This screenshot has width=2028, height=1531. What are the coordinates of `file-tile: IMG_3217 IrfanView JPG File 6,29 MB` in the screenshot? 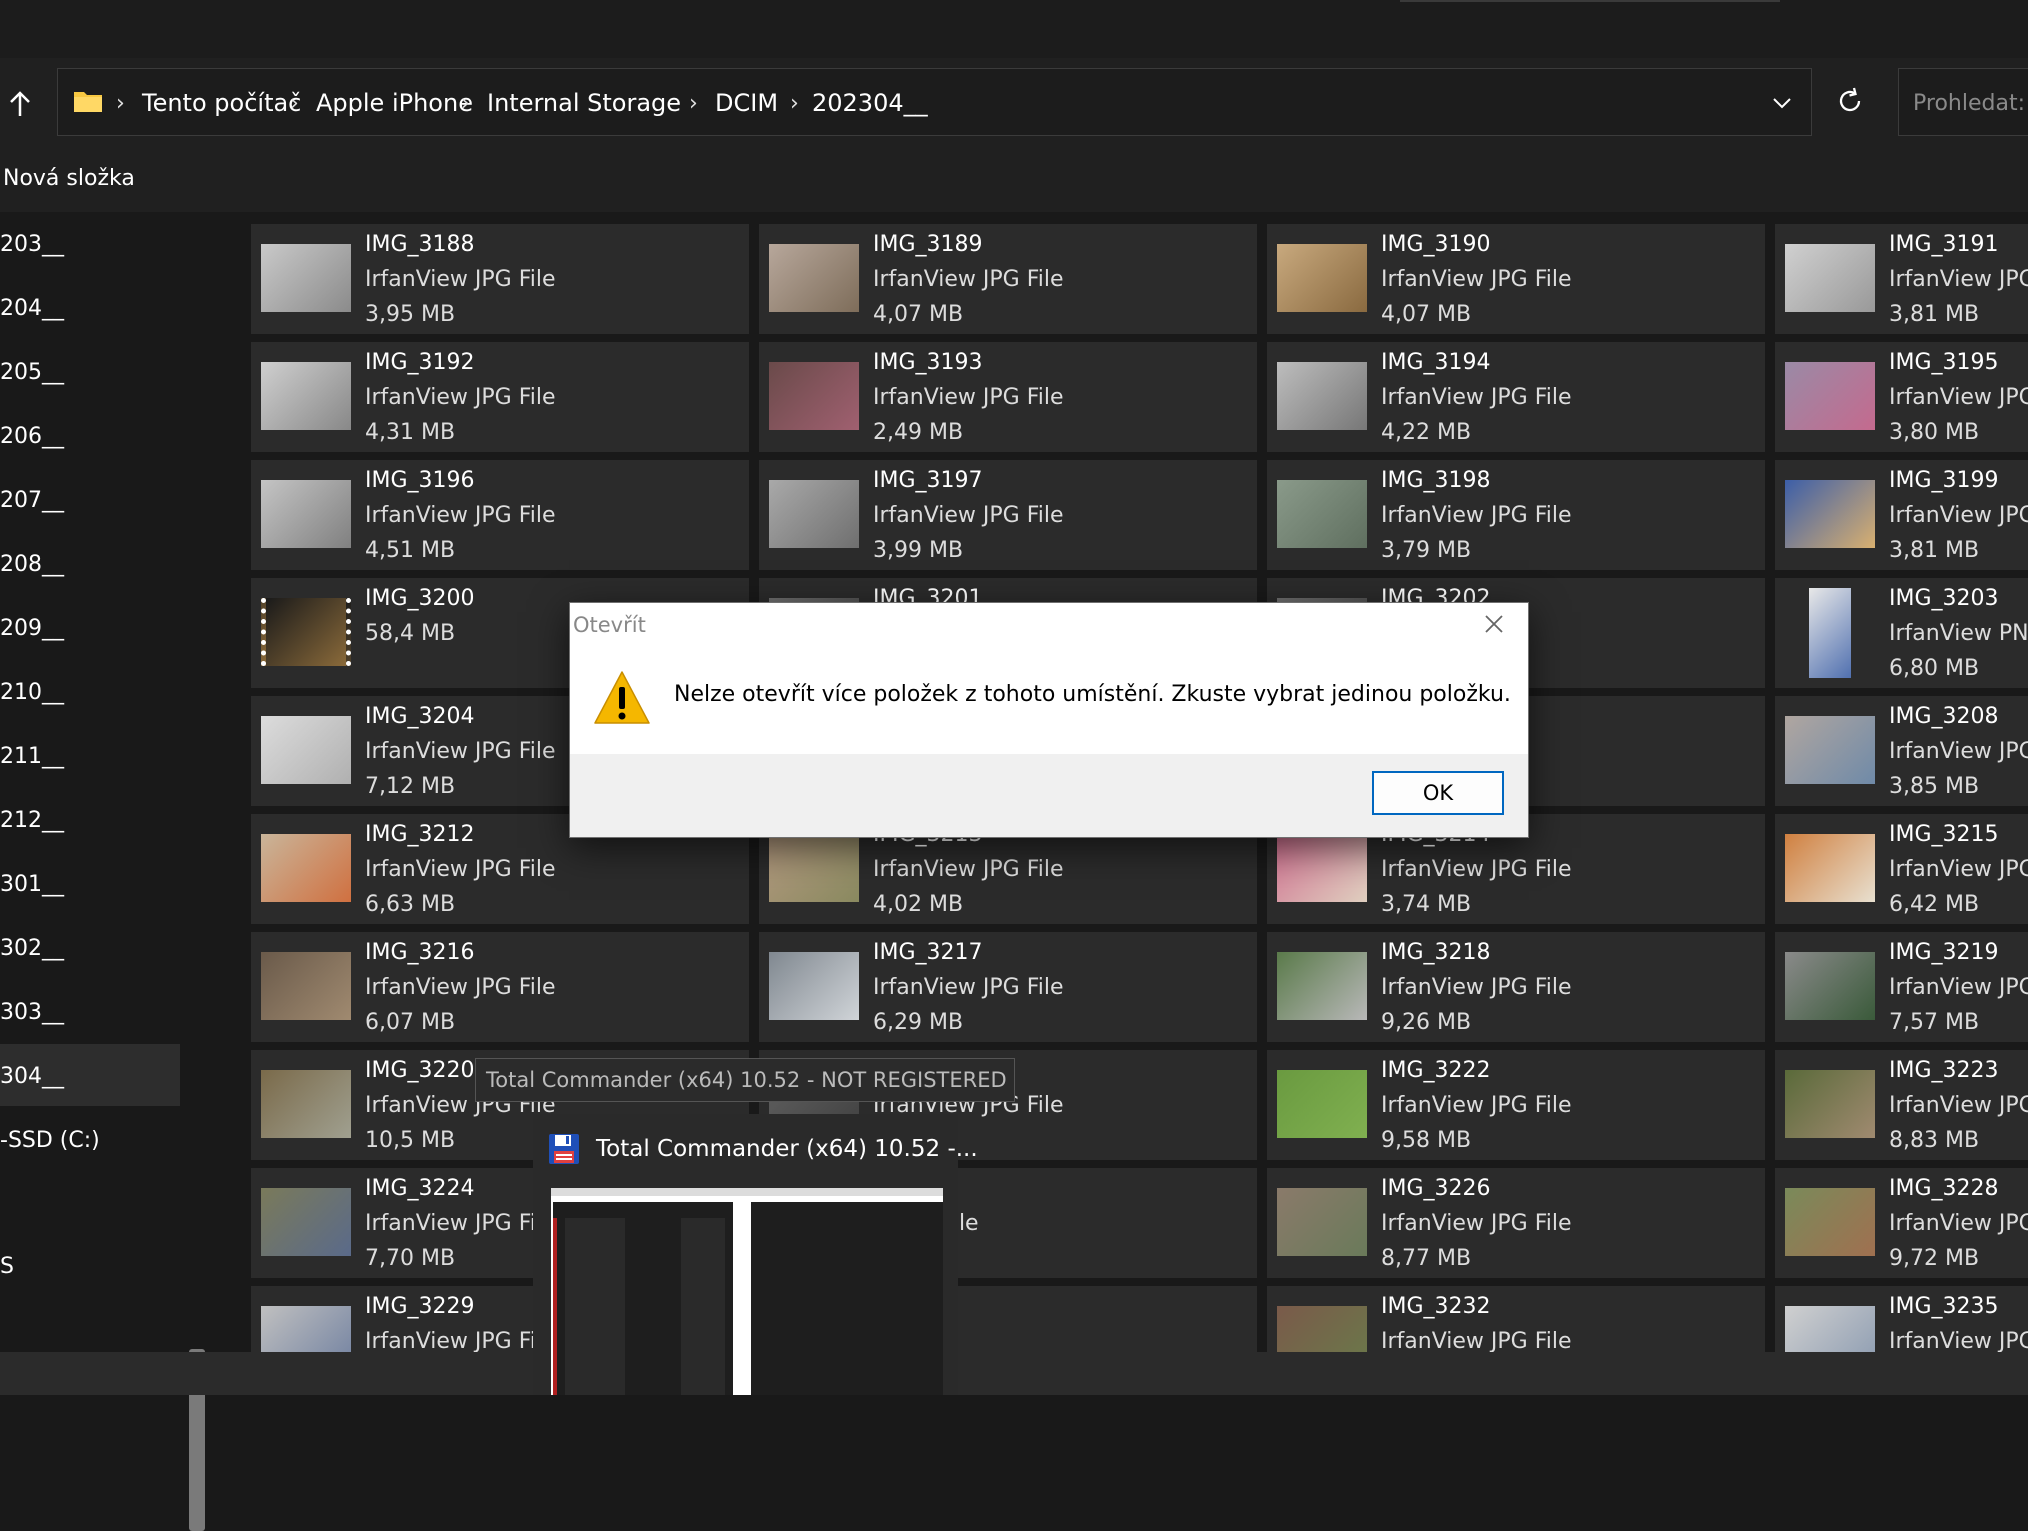 It's located at (1008, 987).